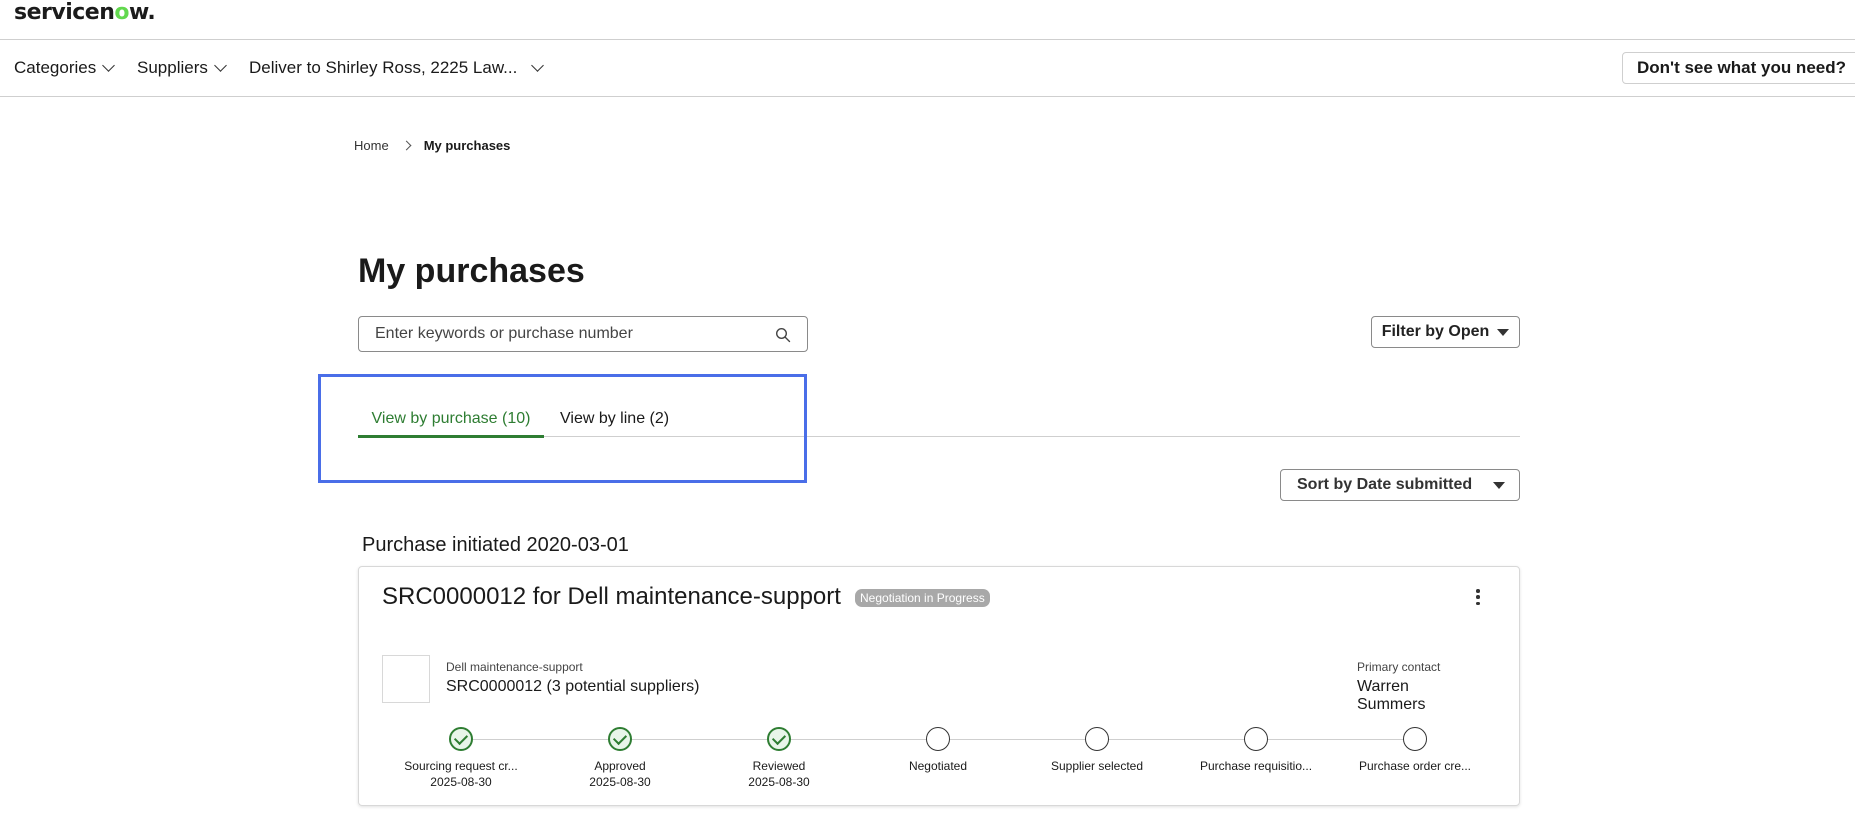 This screenshot has height=829, width=1855. Describe the element at coordinates (562, 428) in the screenshot. I see `highlight-box` at that location.